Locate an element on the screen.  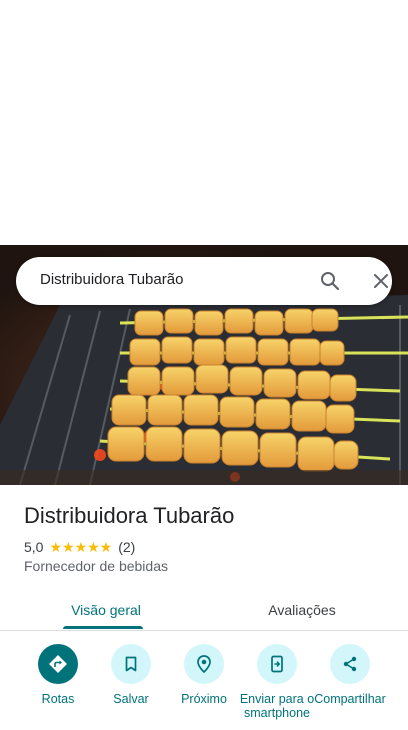
tab-reviews: Avaliações is located at coordinates (302, 610).